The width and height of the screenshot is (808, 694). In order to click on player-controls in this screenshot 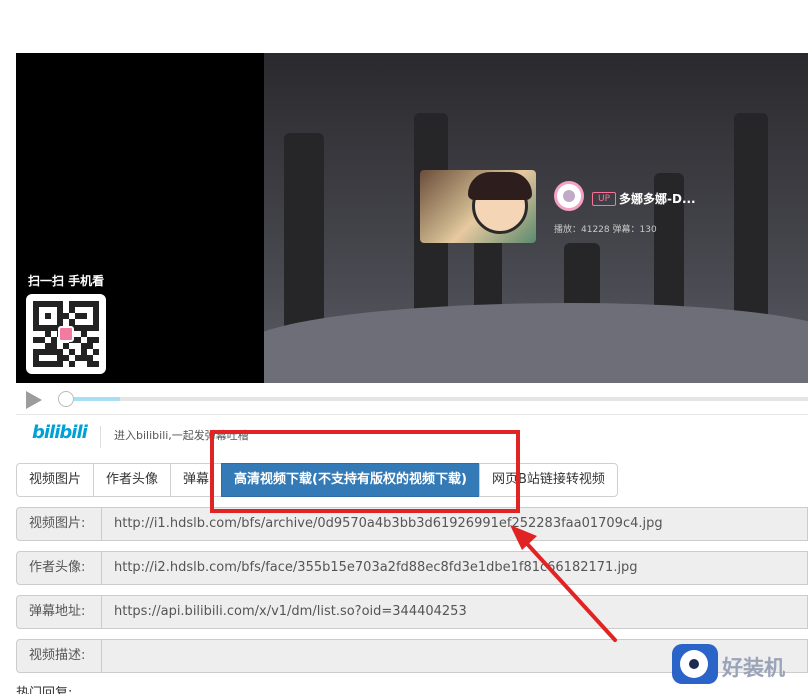, I will do `click(412, 399)`.